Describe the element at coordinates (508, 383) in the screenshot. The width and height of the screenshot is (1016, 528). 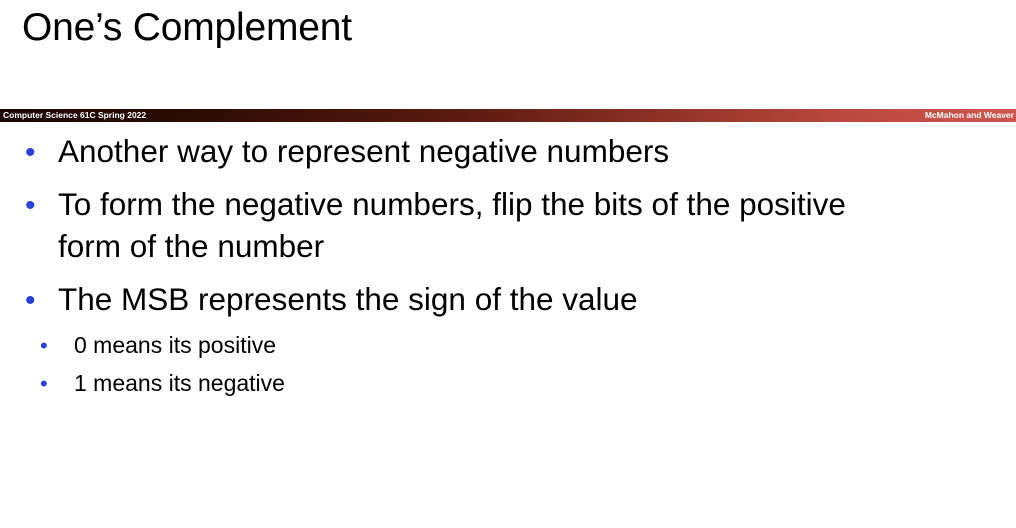
I see `sub-bullet-item: • 1 means its negative` at that location.